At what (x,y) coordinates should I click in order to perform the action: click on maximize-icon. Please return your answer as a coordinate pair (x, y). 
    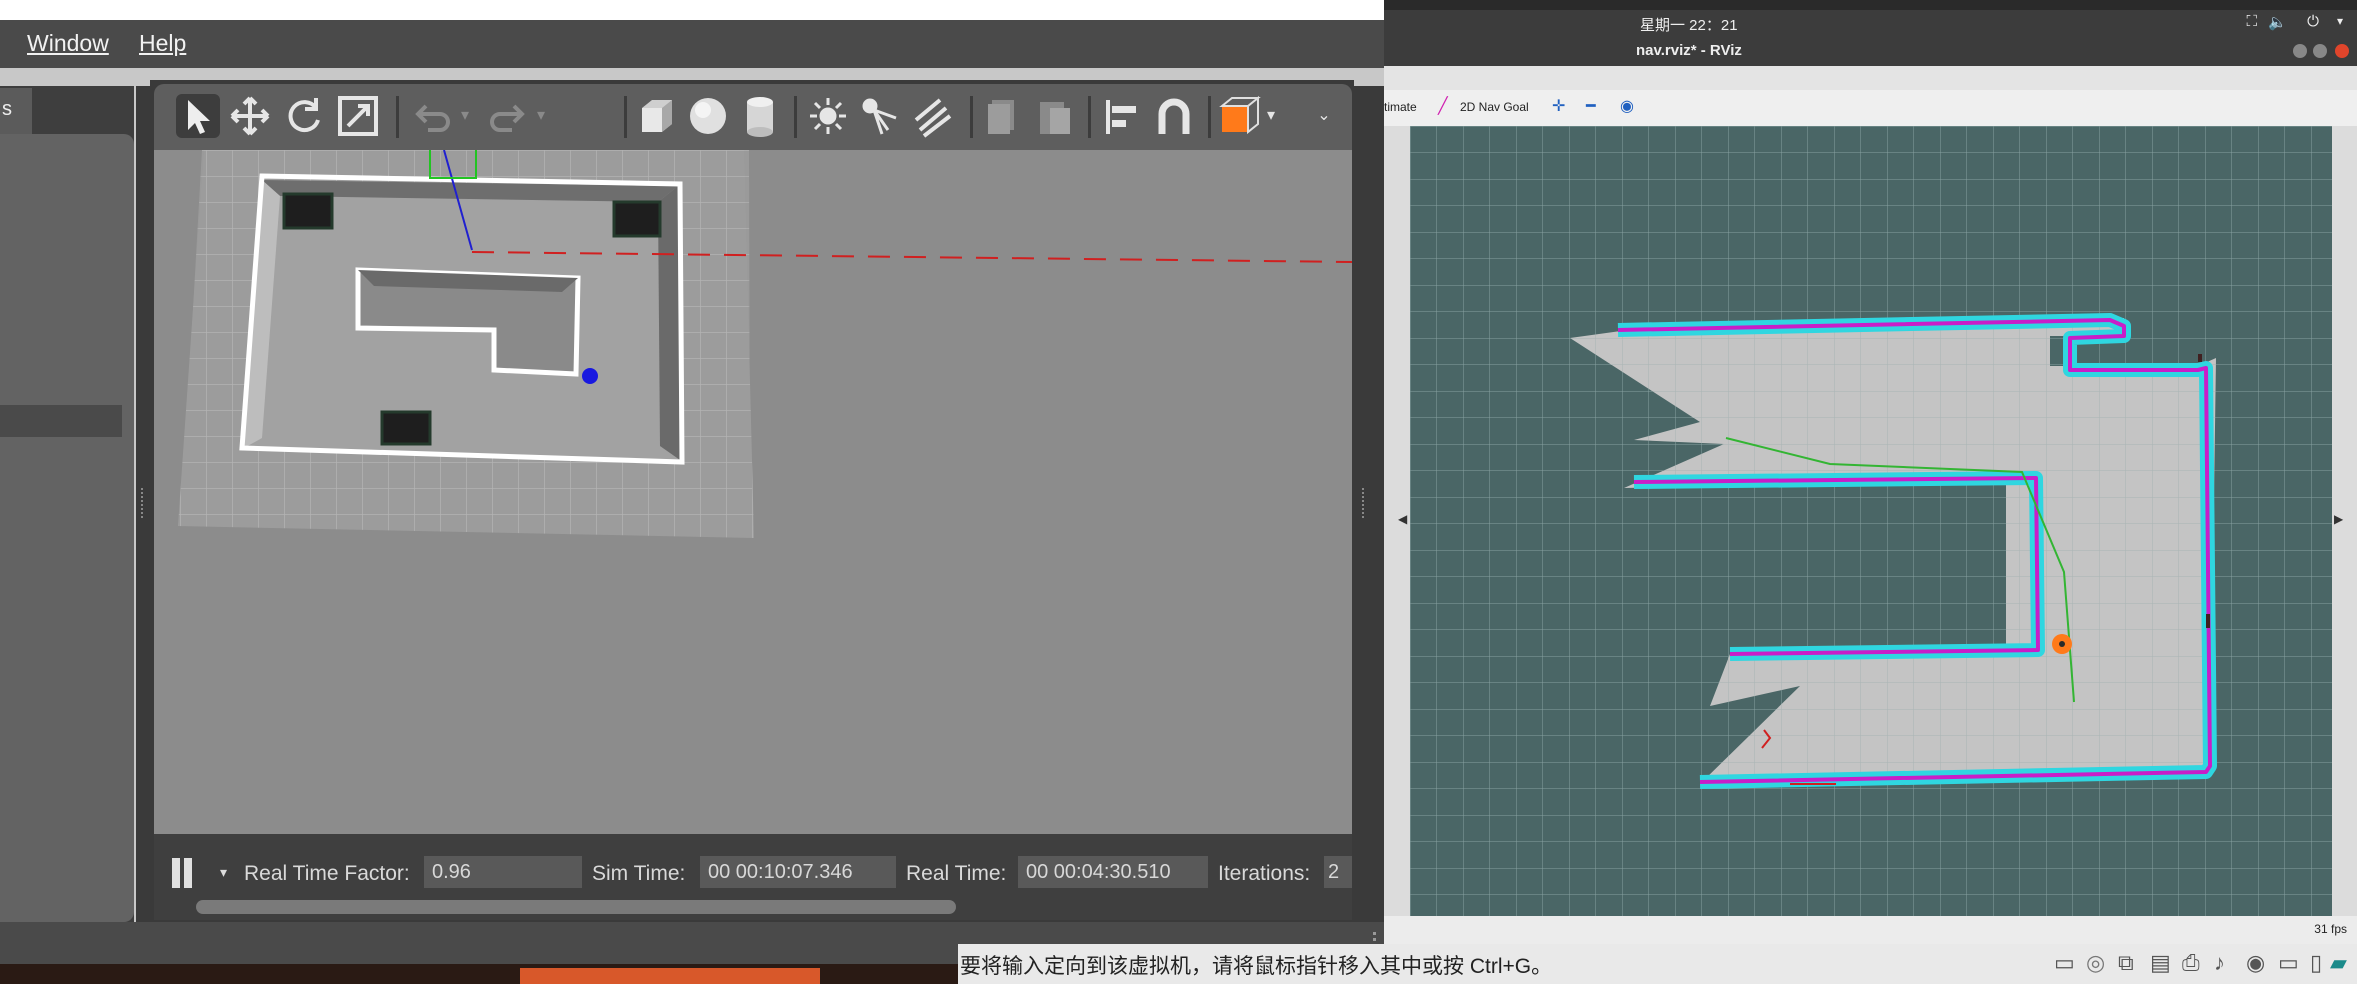
    Looking at the image, I should click on (2320, 51).